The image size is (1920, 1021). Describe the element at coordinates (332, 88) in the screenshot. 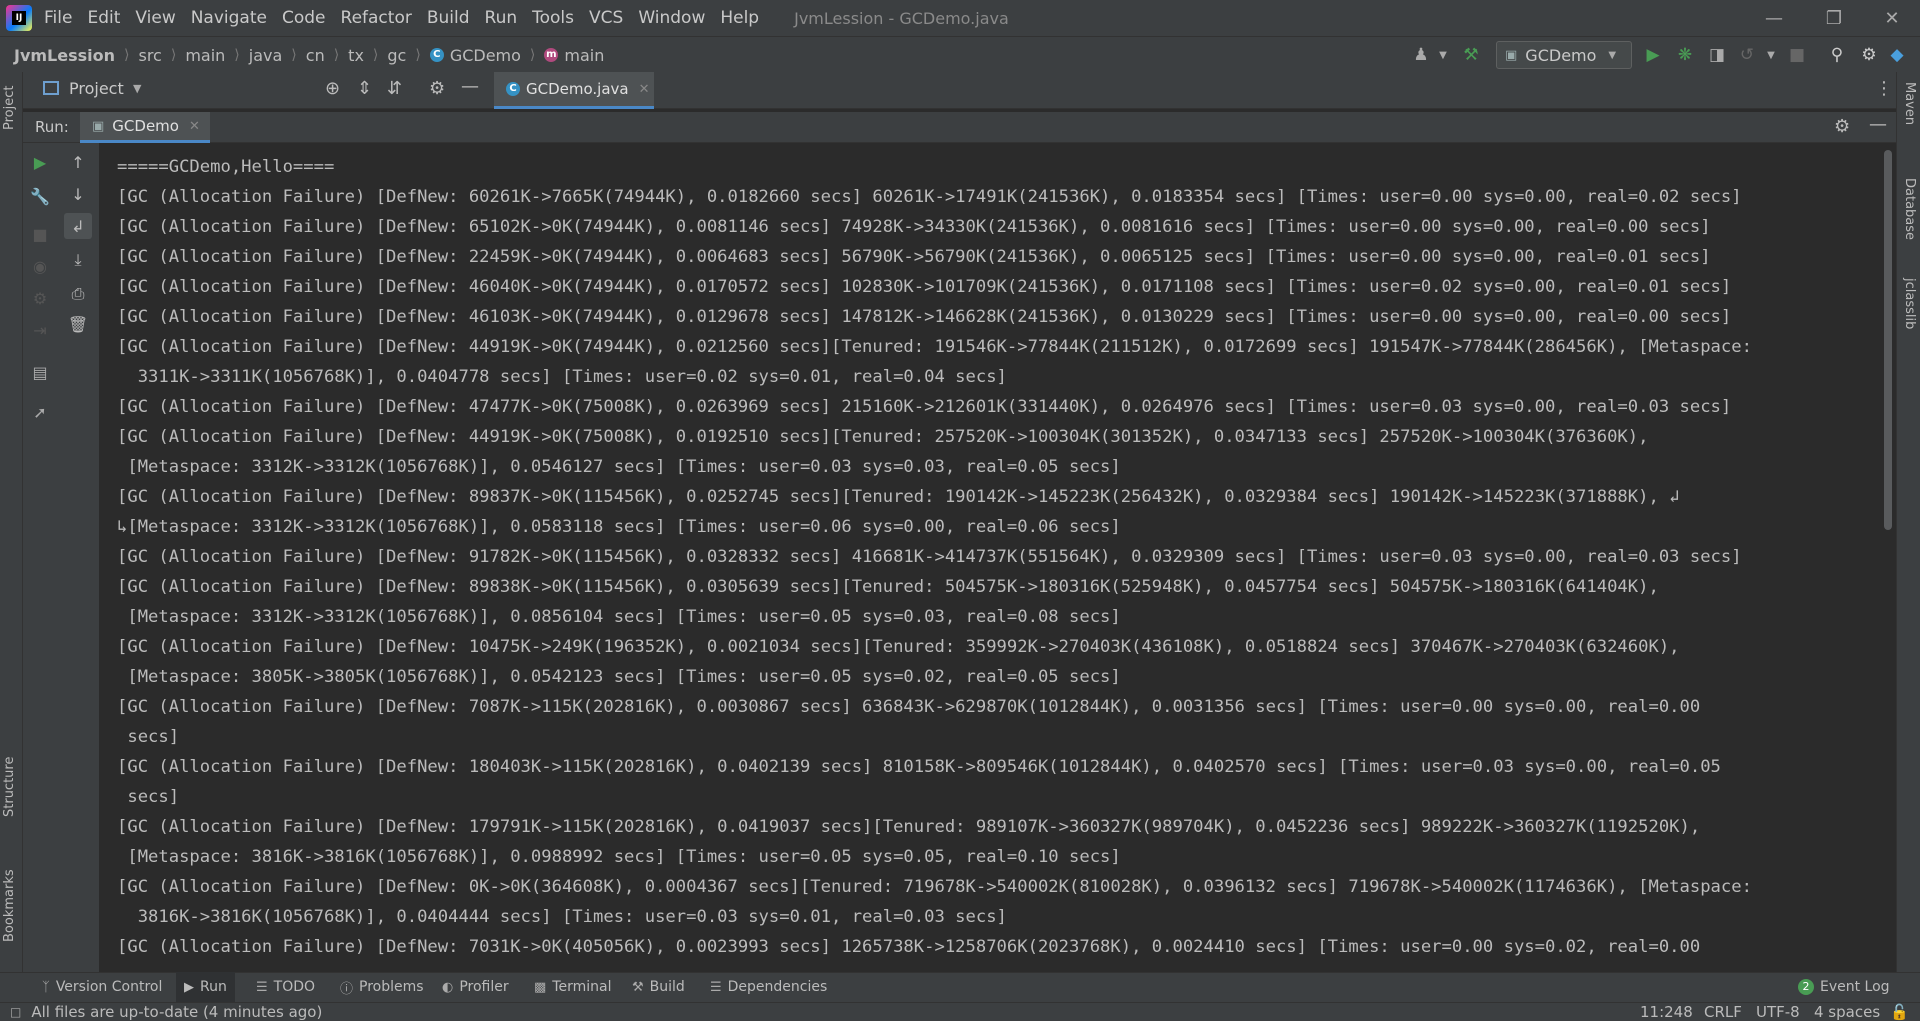

I see `locate-target-icon: ⊕` at that location.